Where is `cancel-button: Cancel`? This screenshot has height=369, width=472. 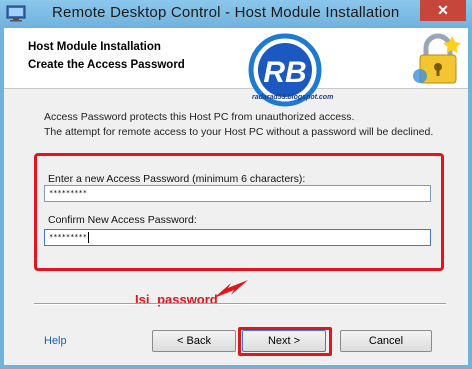 cancel-button: Cancel is located at coordinates (386, 341).